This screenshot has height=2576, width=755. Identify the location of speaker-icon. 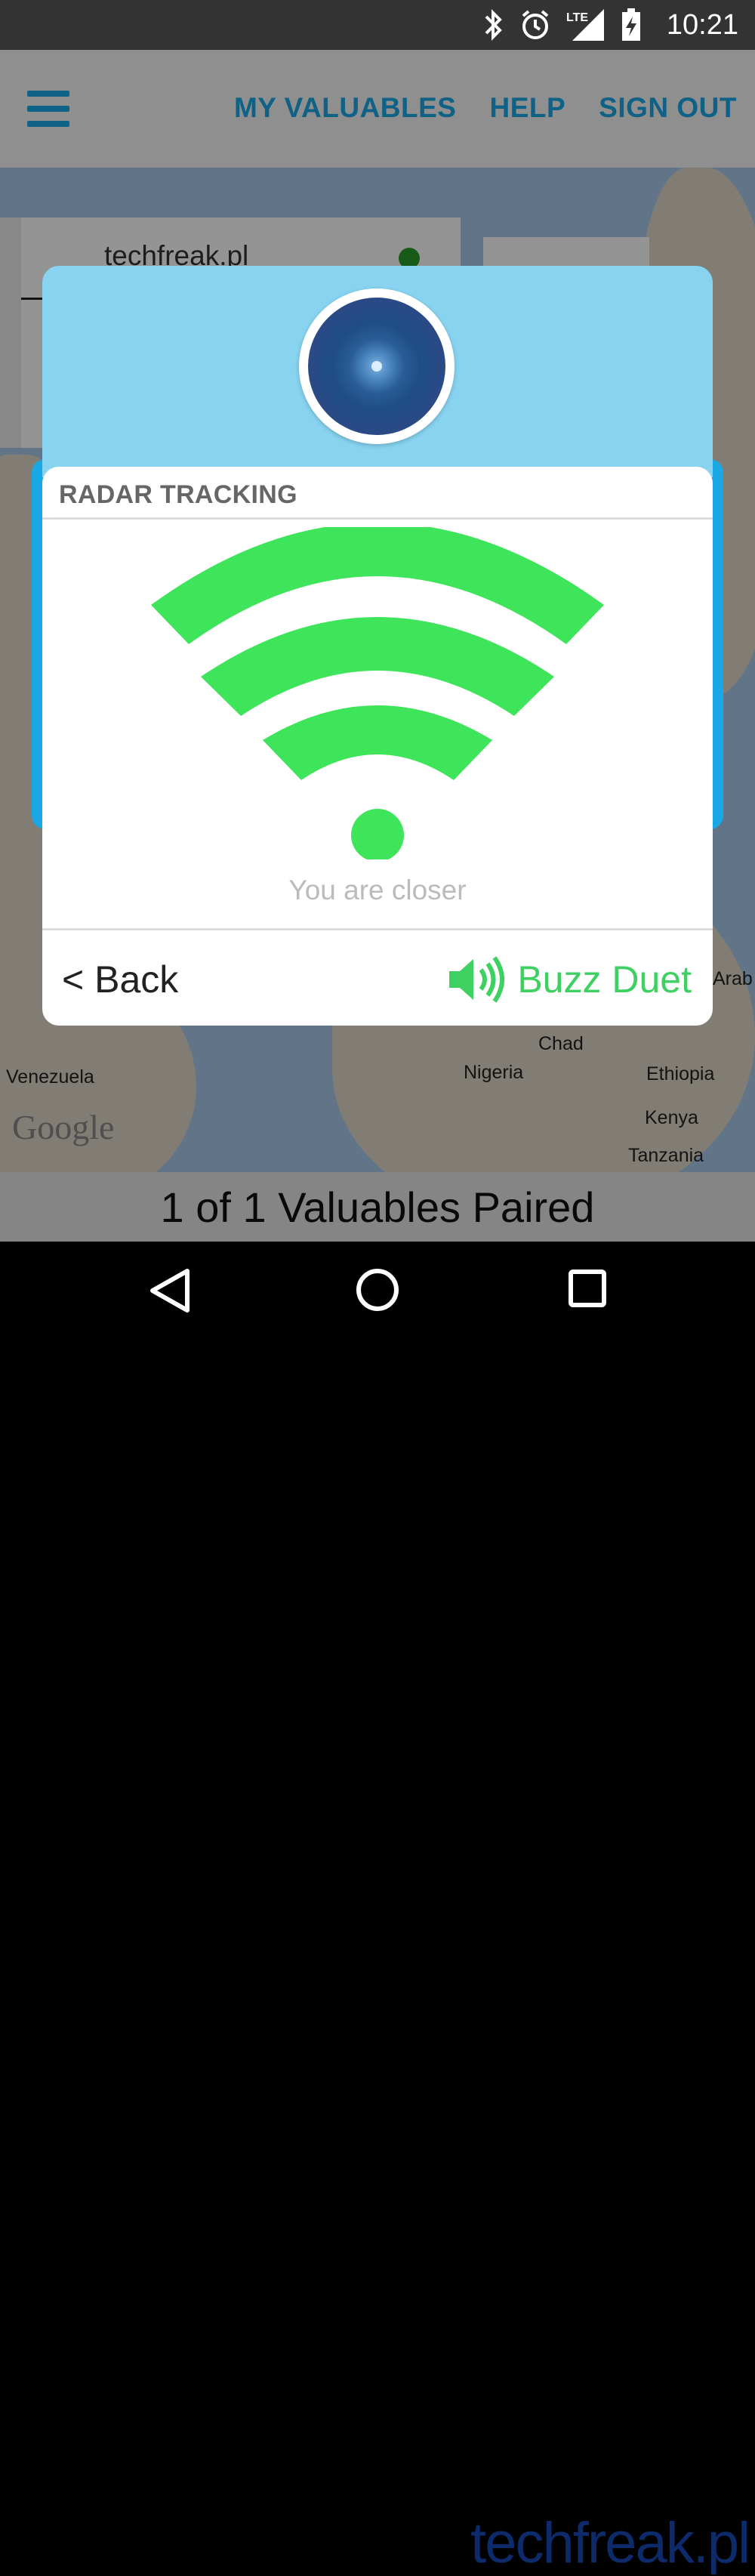
(477, 979).